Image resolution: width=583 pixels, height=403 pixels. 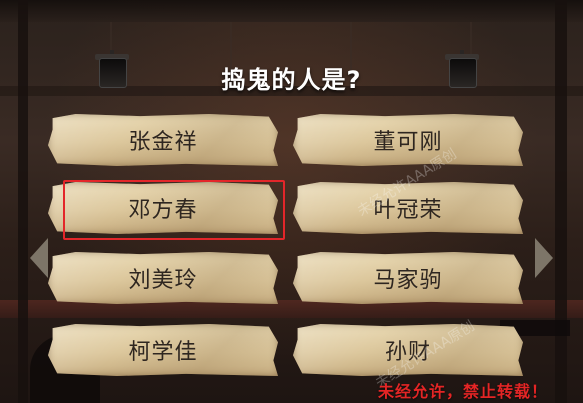 I want to click on answer-option: 刘美玲, so click(x=163, y=278).